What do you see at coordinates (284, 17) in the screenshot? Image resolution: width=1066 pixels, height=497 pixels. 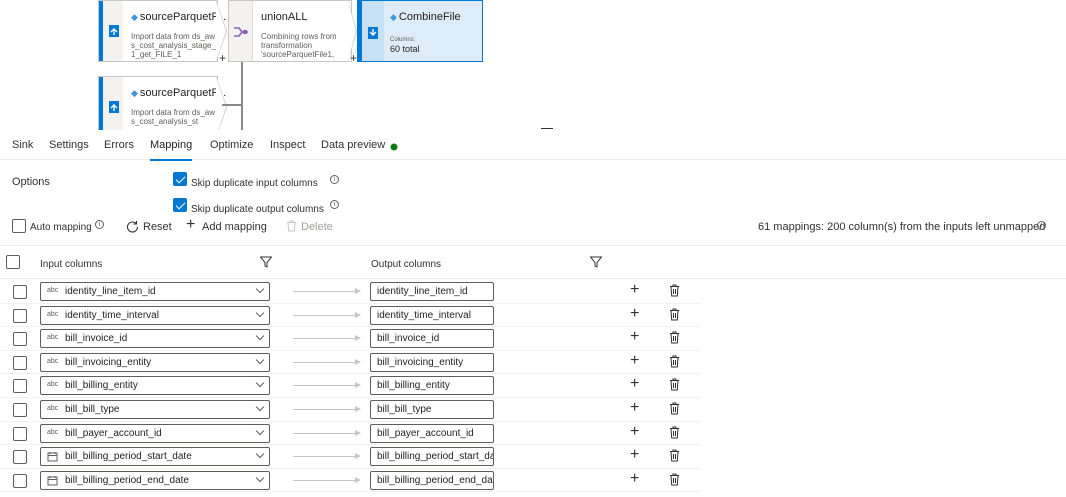 I see `union-node-title: unionALL` at bounding box center [284, 17].